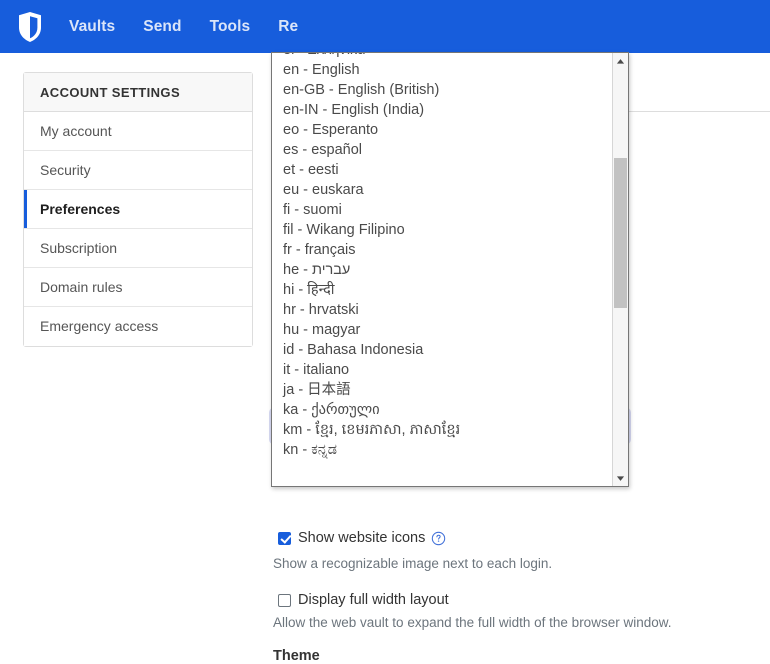  Describe the element at coordinates (442, 250) in the screenshot. I see `language-option: fr - français` at that location.